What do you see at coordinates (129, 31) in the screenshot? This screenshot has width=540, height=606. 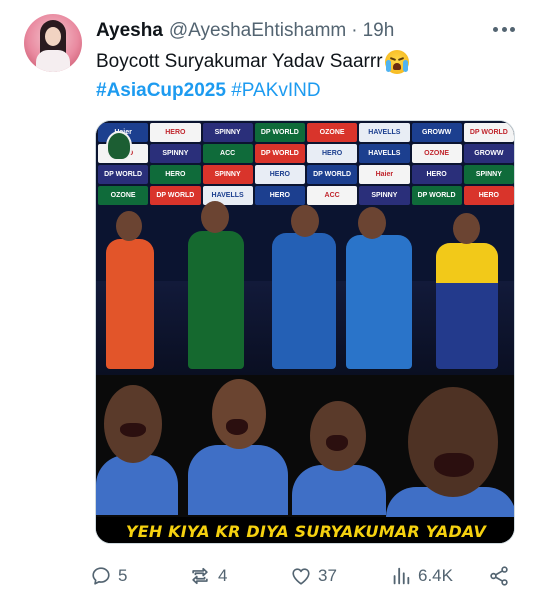 I see `author-name: Ayesha` at bounding box center [129, 31].